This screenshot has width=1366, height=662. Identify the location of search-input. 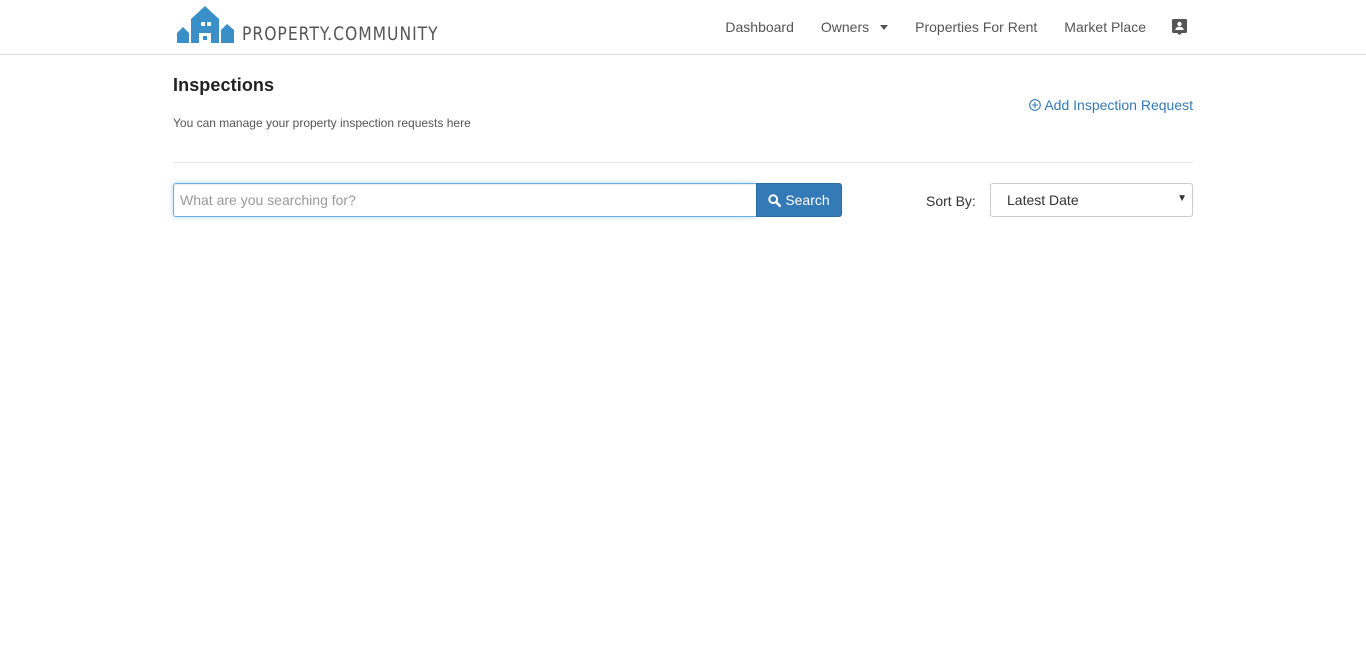
(464, 200).